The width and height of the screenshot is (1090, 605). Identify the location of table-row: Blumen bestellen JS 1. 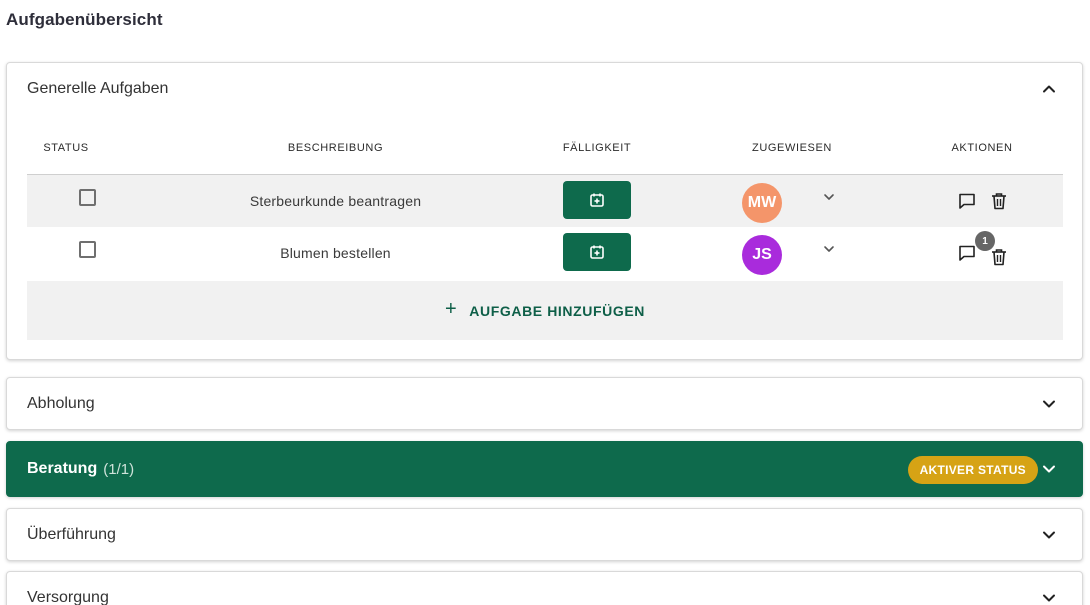
(545, 253).